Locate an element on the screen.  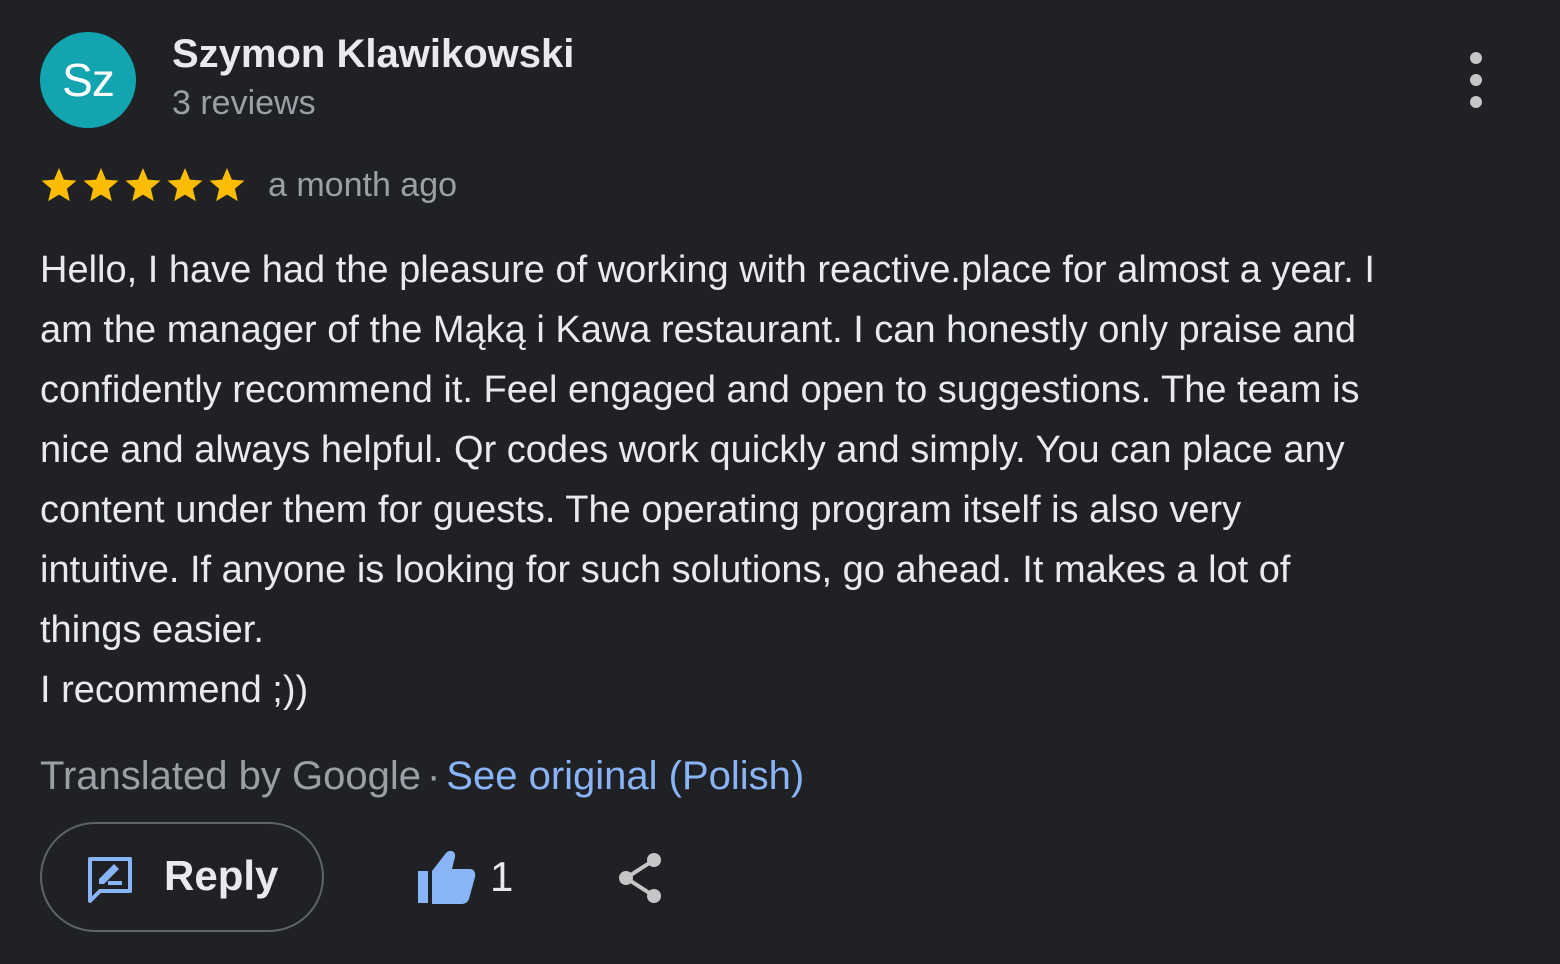
avatar: Sz is located at coordinates (88, 80).